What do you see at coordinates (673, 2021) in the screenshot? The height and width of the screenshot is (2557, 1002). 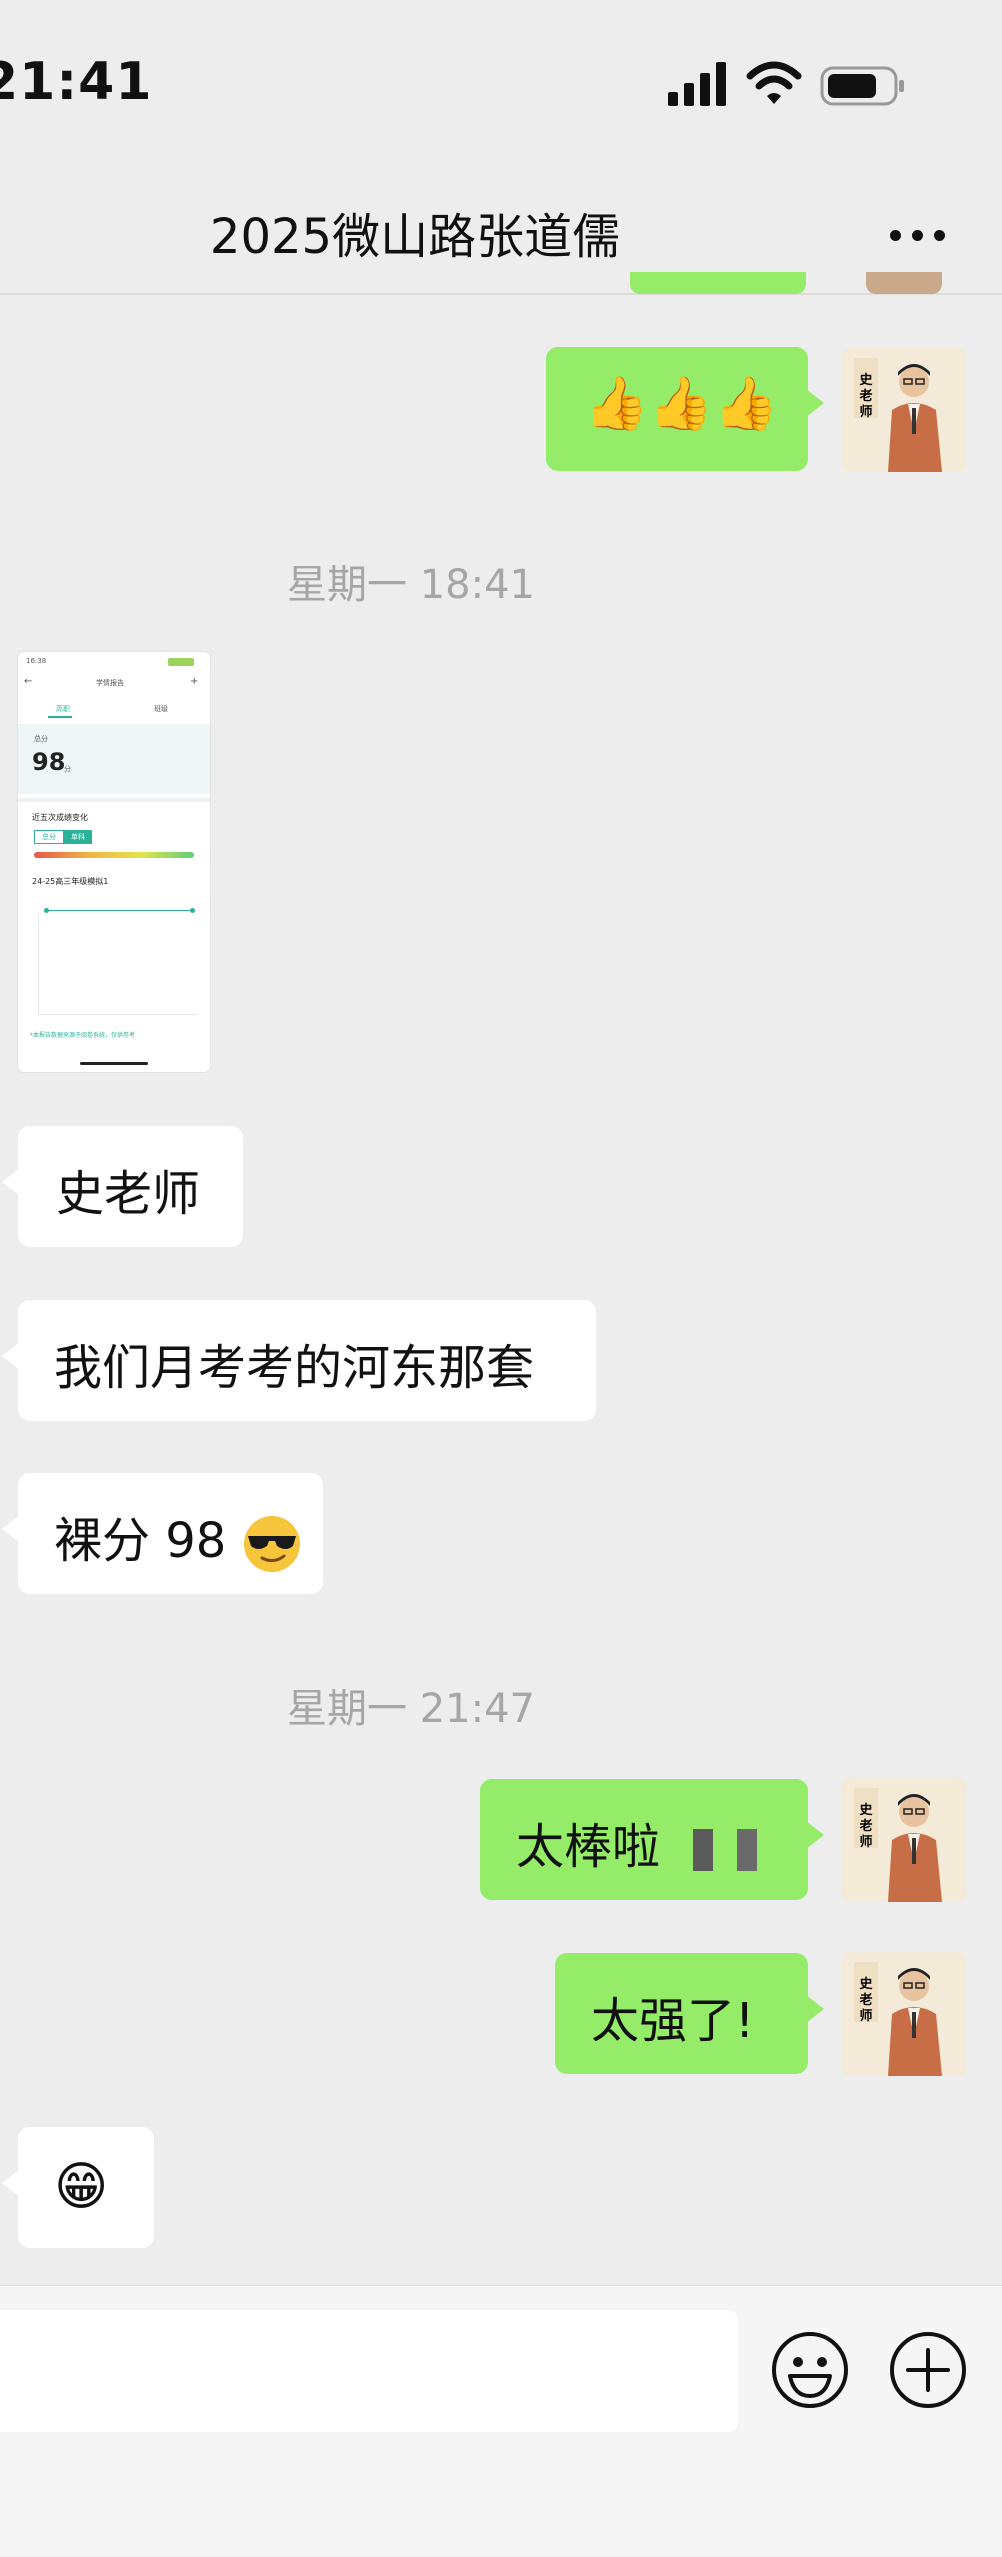 I see `message-text: 太强了!` at bounding box center [673, 2021].